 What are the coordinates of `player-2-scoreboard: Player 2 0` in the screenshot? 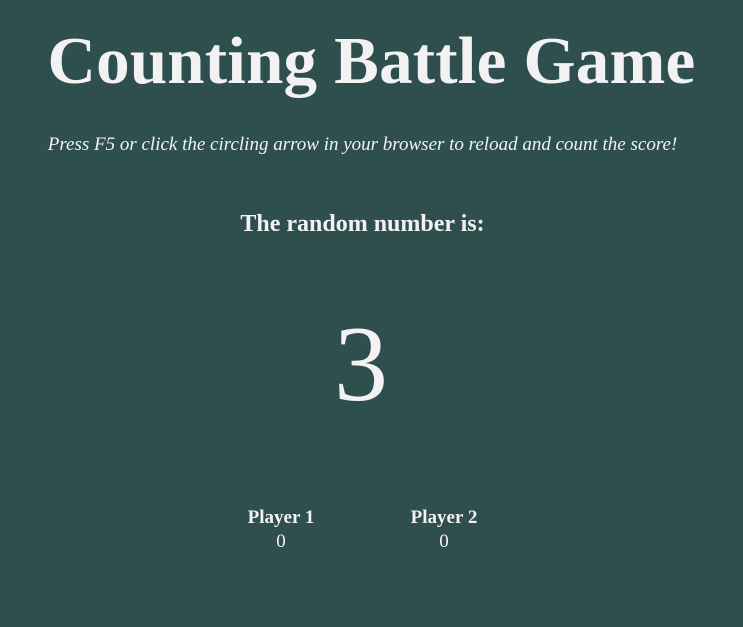 It's located at (444, 530).